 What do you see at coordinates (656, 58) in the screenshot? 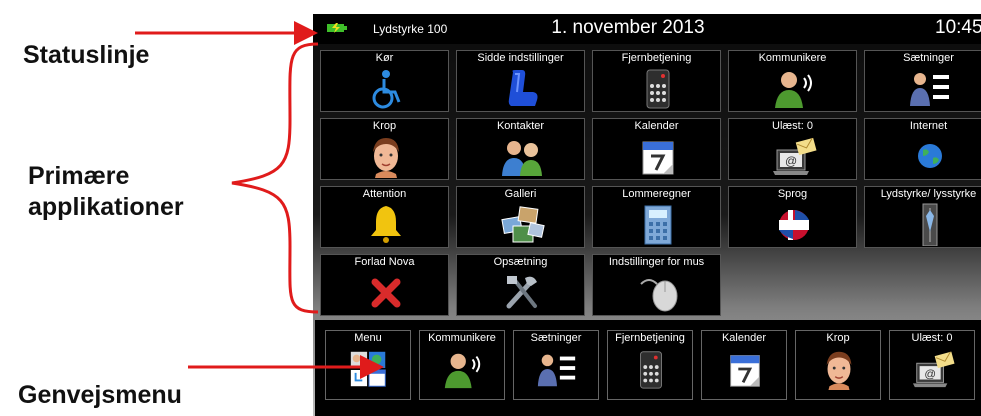
I see `app-tile-label: Fjernbetjening` at bounding box center [656, 58].